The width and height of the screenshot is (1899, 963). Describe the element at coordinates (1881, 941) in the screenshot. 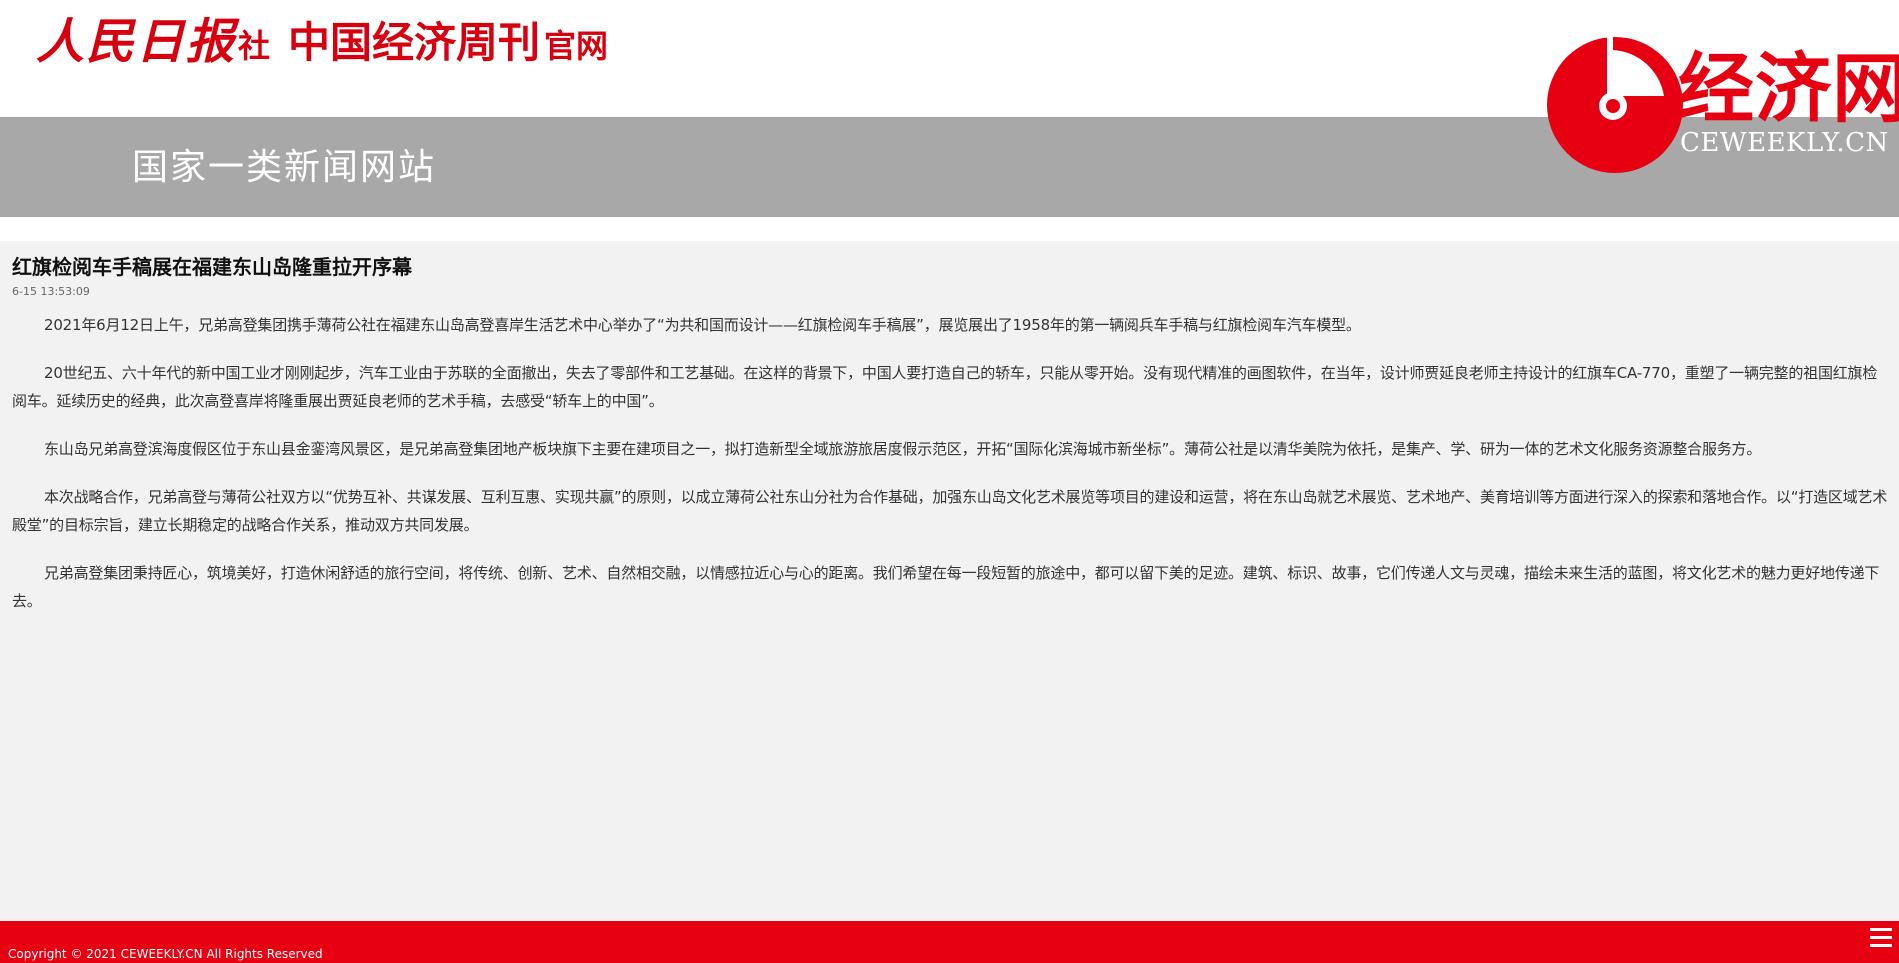

I see `hamburger-menu-icon` at that location.